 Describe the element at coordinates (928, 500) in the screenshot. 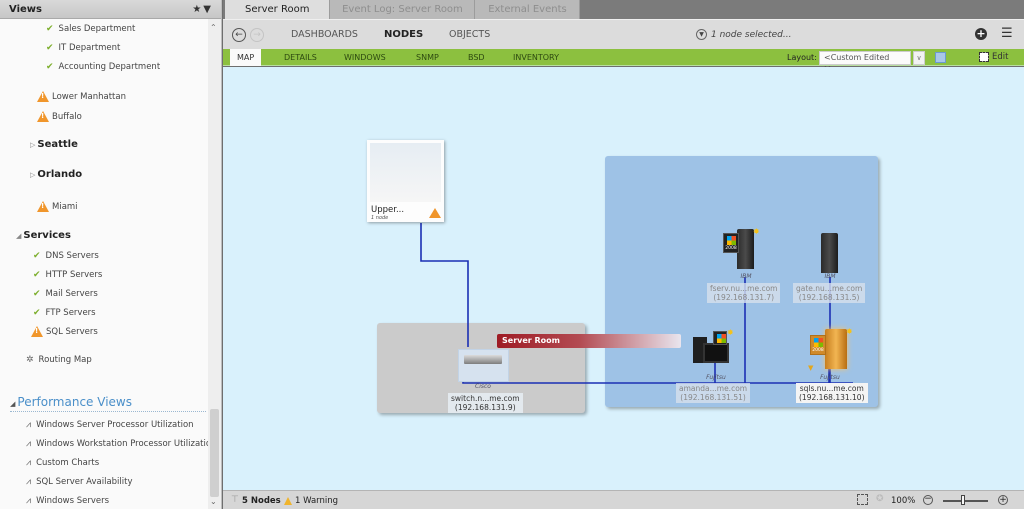

I see `zoom-out-button: −` at that location.